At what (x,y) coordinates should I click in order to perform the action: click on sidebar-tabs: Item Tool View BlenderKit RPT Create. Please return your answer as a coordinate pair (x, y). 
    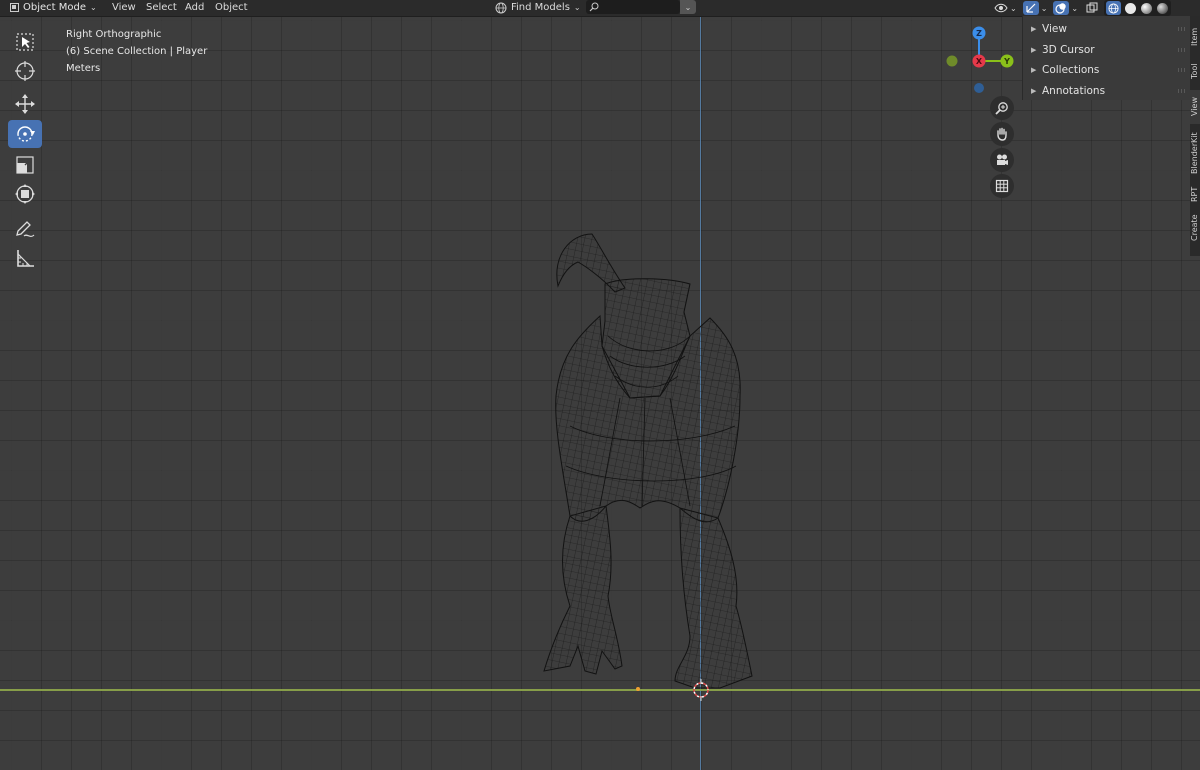
    Looking at the image, I should click on (1195, 136).